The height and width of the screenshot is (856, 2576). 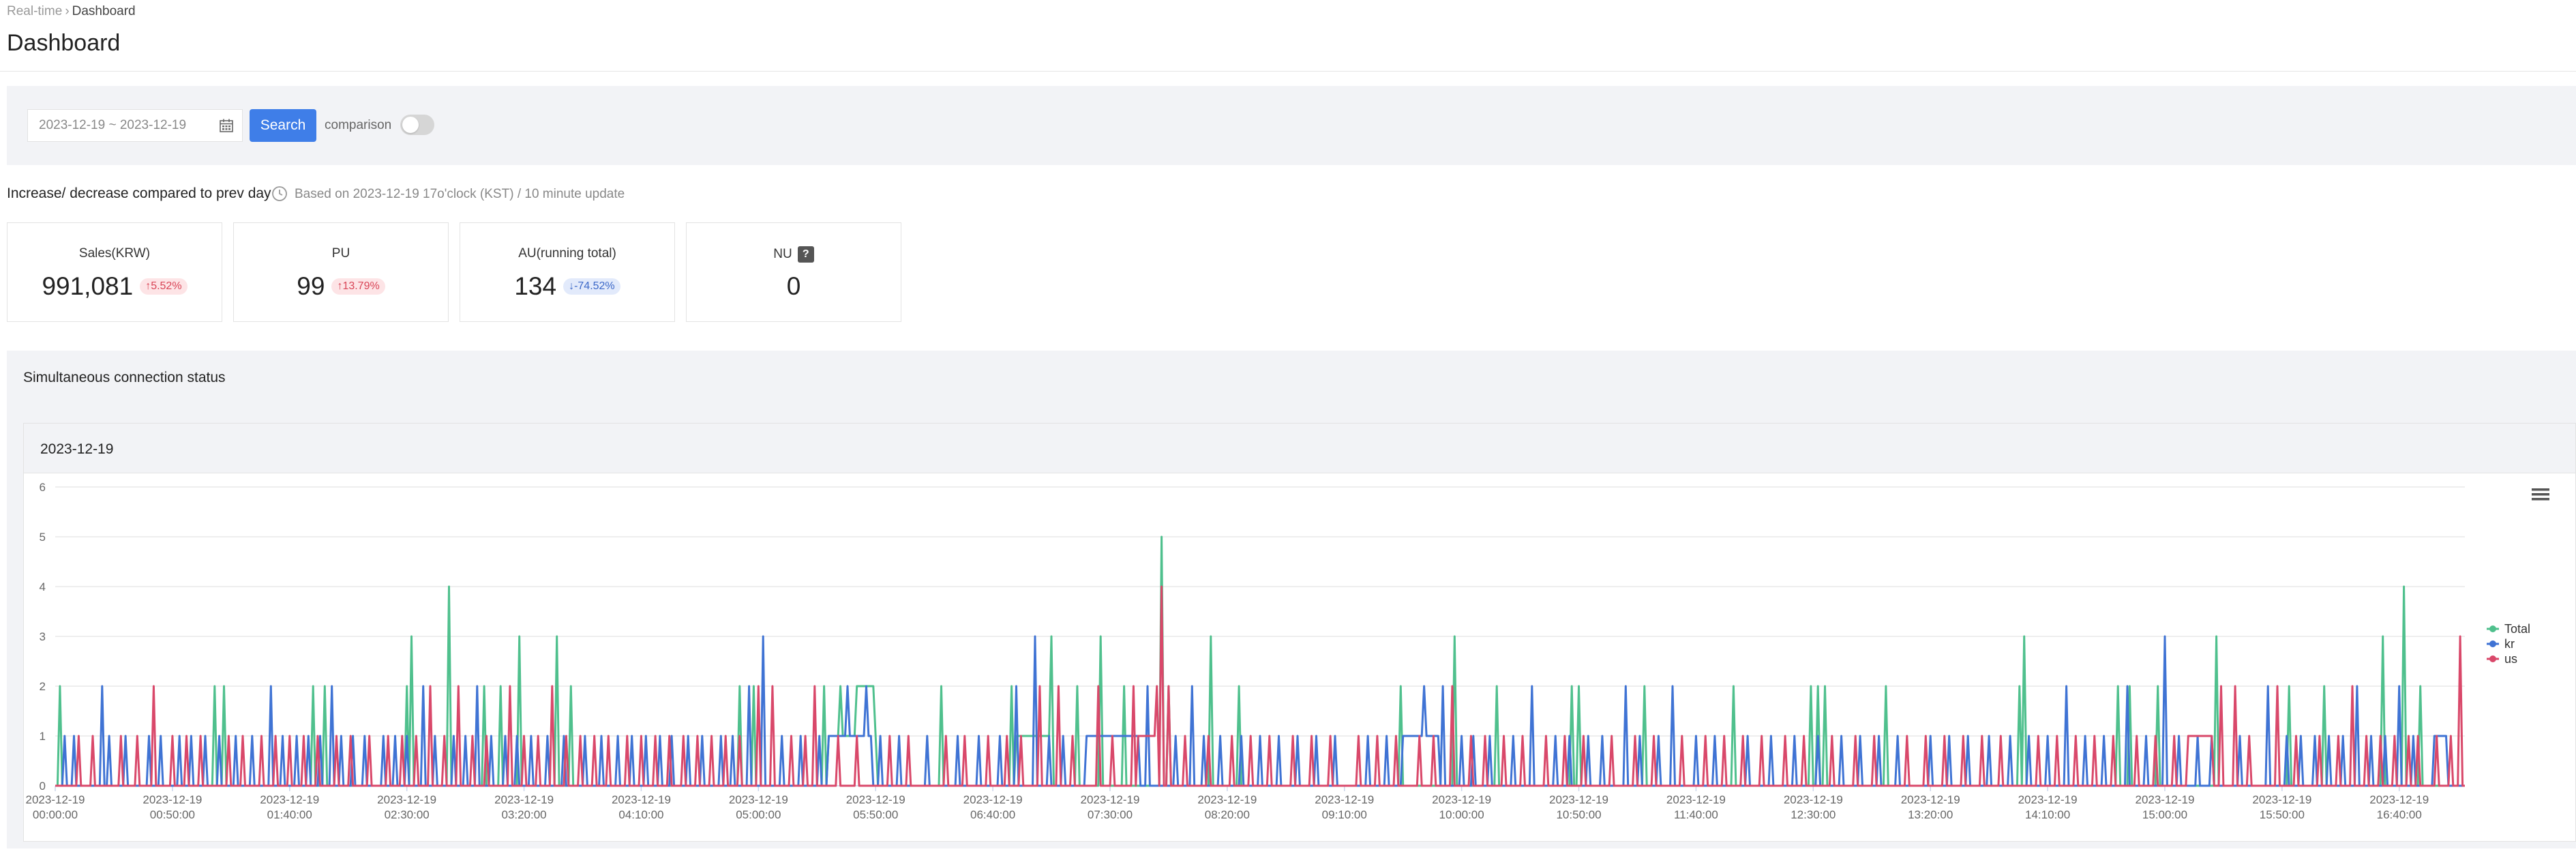 What do you see at coordinates (1461, 815) in the screenshot?
I see `x-tick-time-label: 10:00:00` at bounding box center [1461, 815].